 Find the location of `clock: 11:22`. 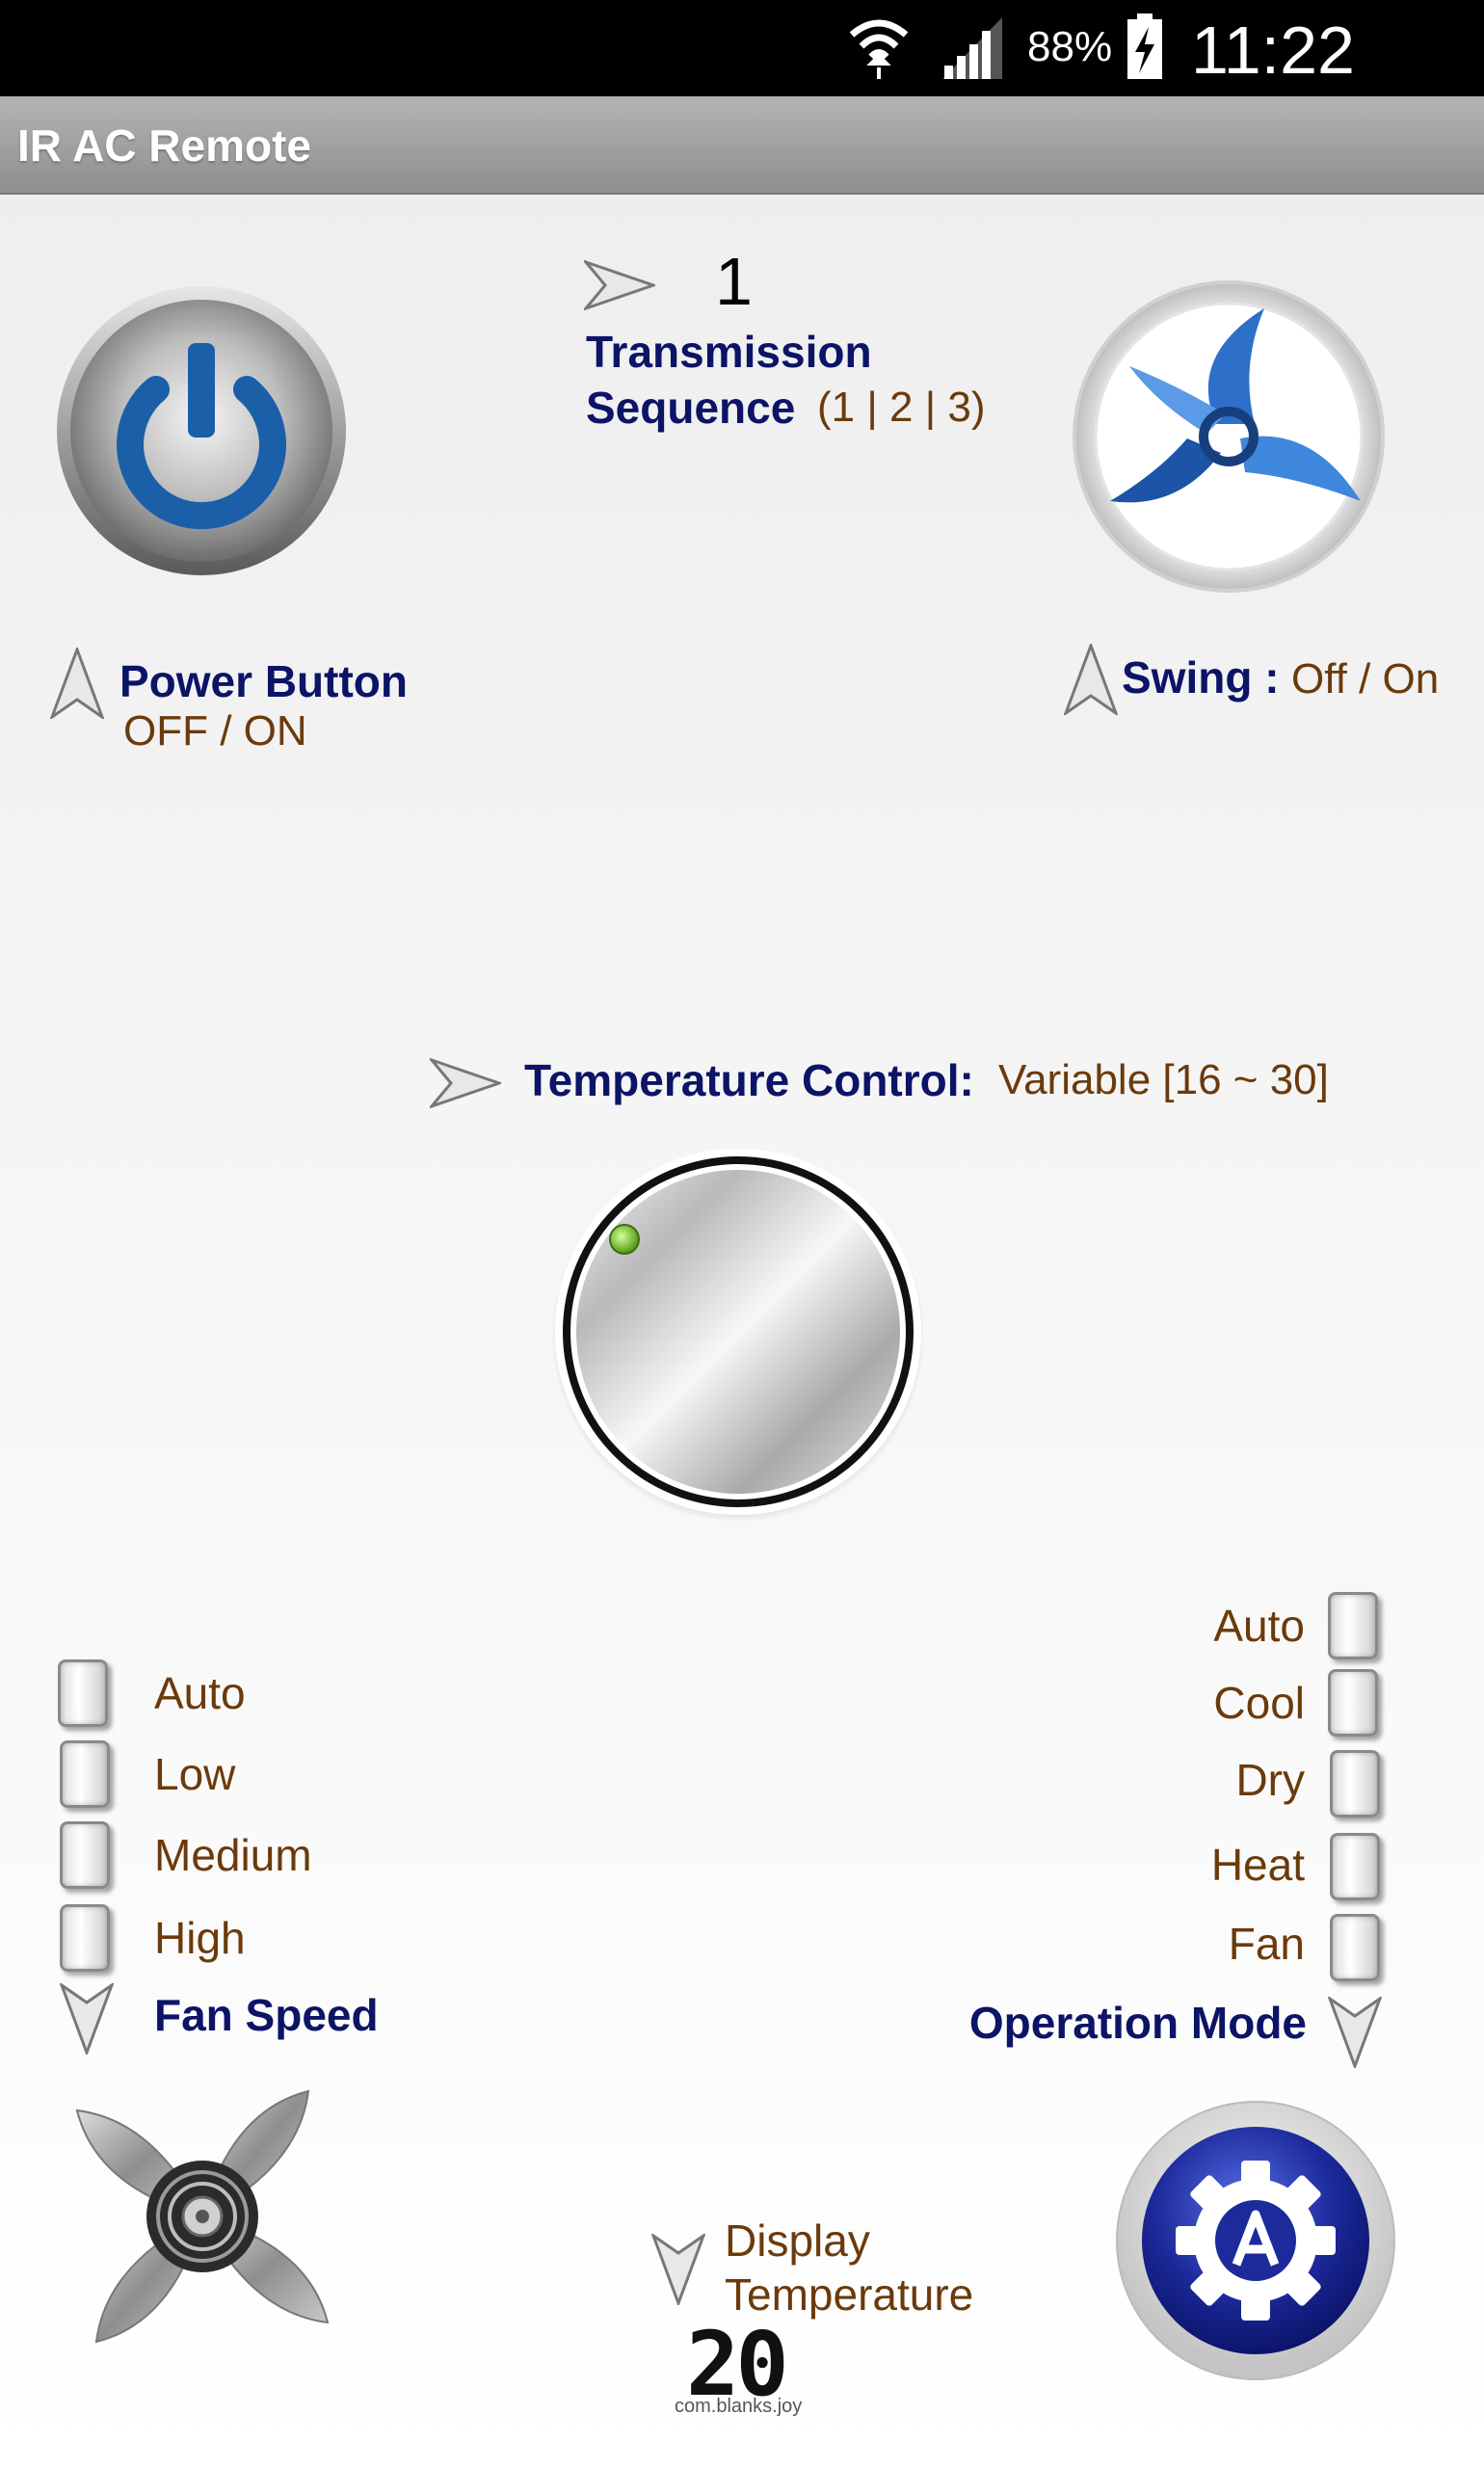

clock: 11:22 is located at coordinates (1273, 50).